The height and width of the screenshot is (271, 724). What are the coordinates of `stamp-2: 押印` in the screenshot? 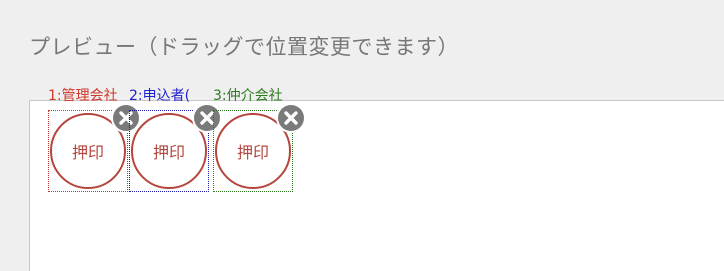 It's located at (175, 147).